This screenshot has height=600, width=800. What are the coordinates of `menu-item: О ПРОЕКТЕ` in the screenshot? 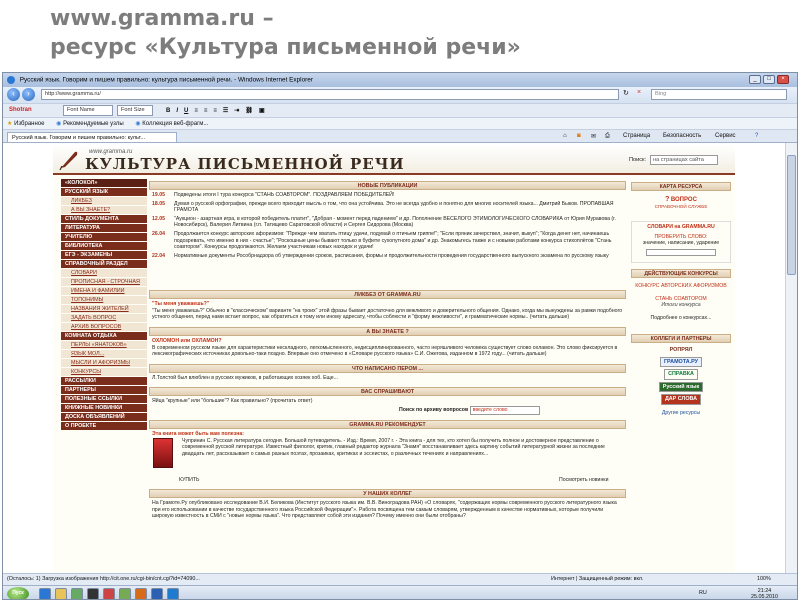 It's located at (104, 426).